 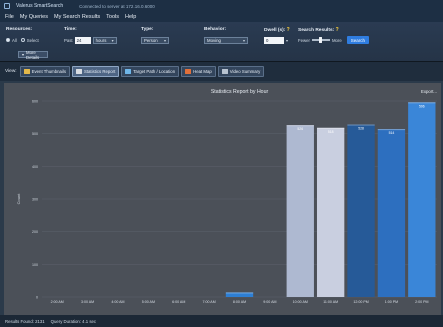 What do you see at coordinates (178, 302) in the screenshot?
I see `x-tick-label: 6:00 AM` at bounding box center [178, 302].